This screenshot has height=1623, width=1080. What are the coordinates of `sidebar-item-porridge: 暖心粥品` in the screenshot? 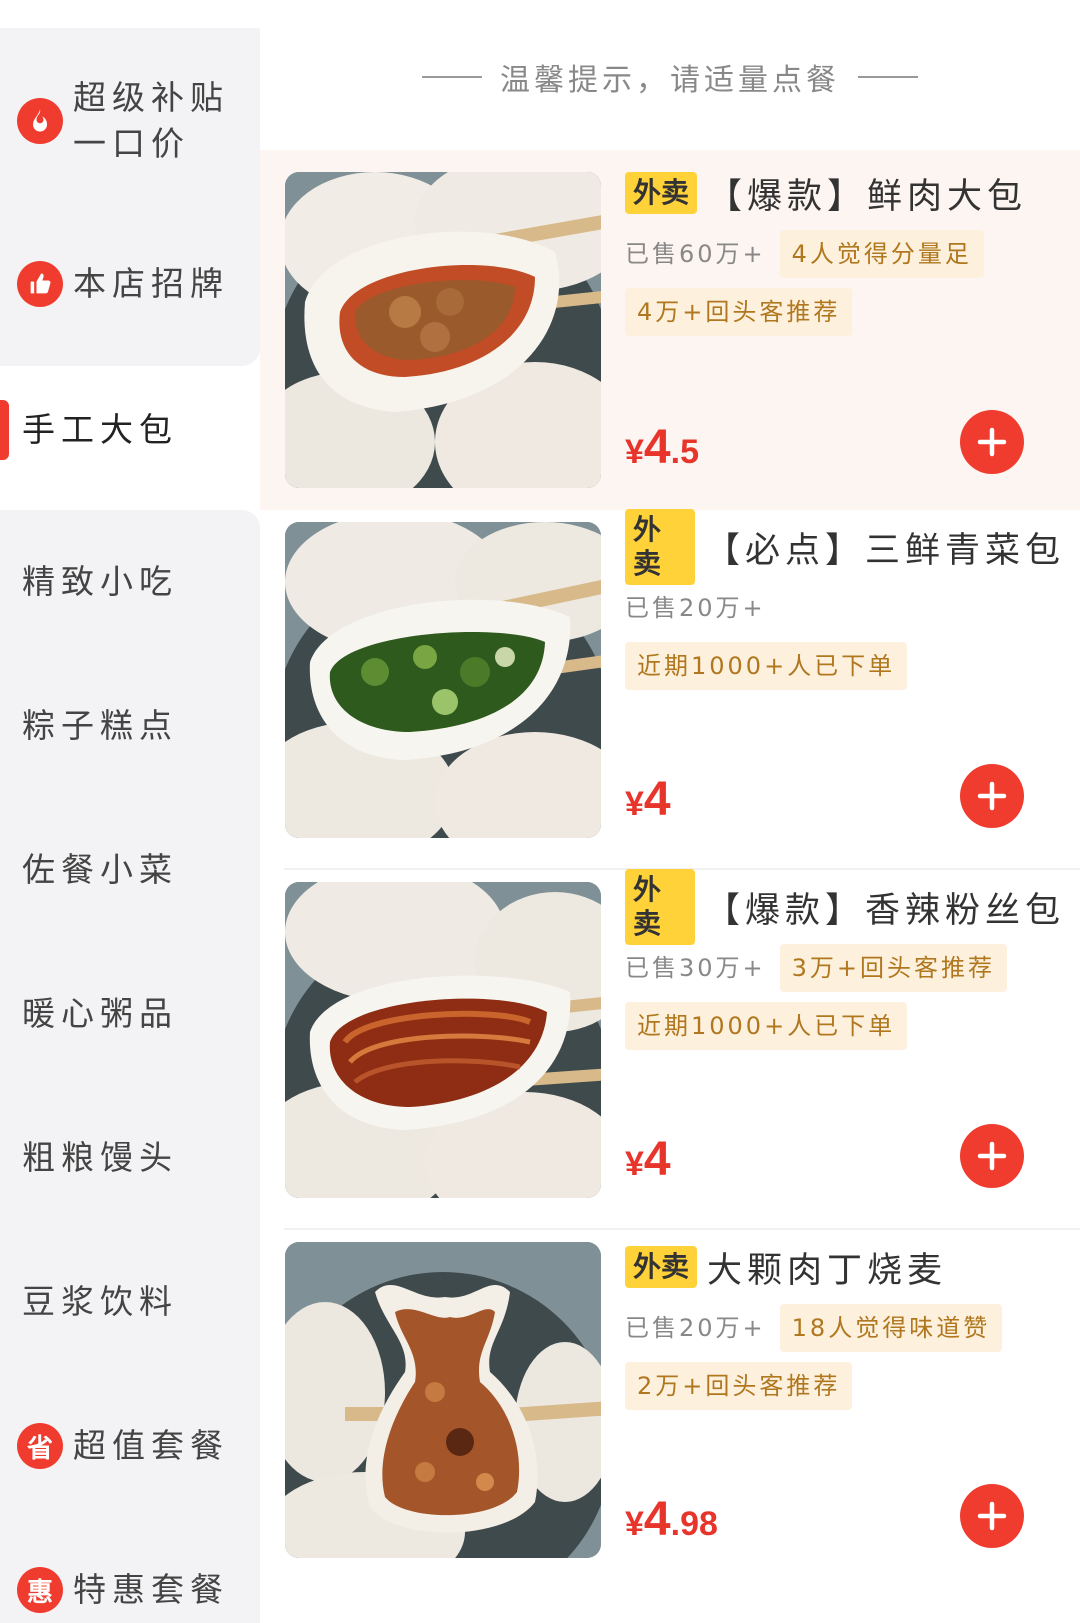 It's located at (130, 1014).